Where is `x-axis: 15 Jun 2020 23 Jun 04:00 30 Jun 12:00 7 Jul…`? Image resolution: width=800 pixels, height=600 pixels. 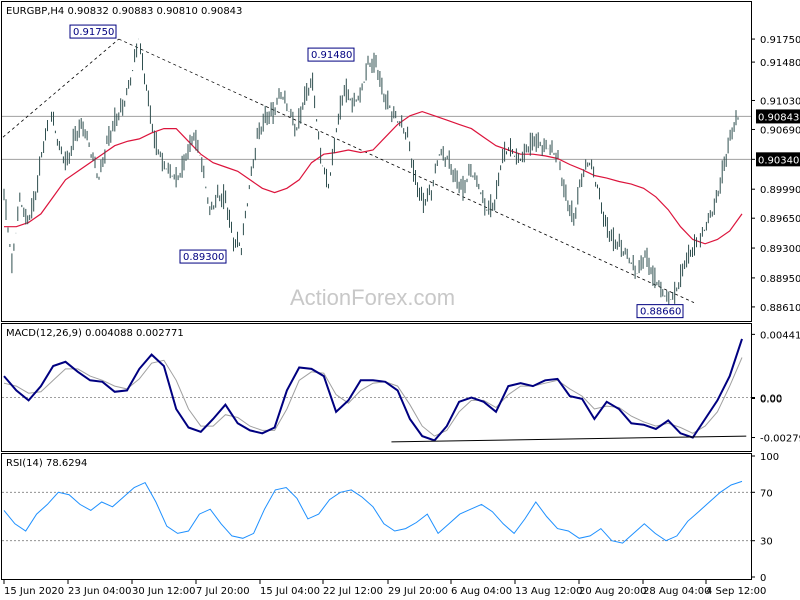 x-axis: 15 Jun 2020 23 Jun 04:00 30 Jun 12:00 7 Jul… is located at coordinates (384, 588).